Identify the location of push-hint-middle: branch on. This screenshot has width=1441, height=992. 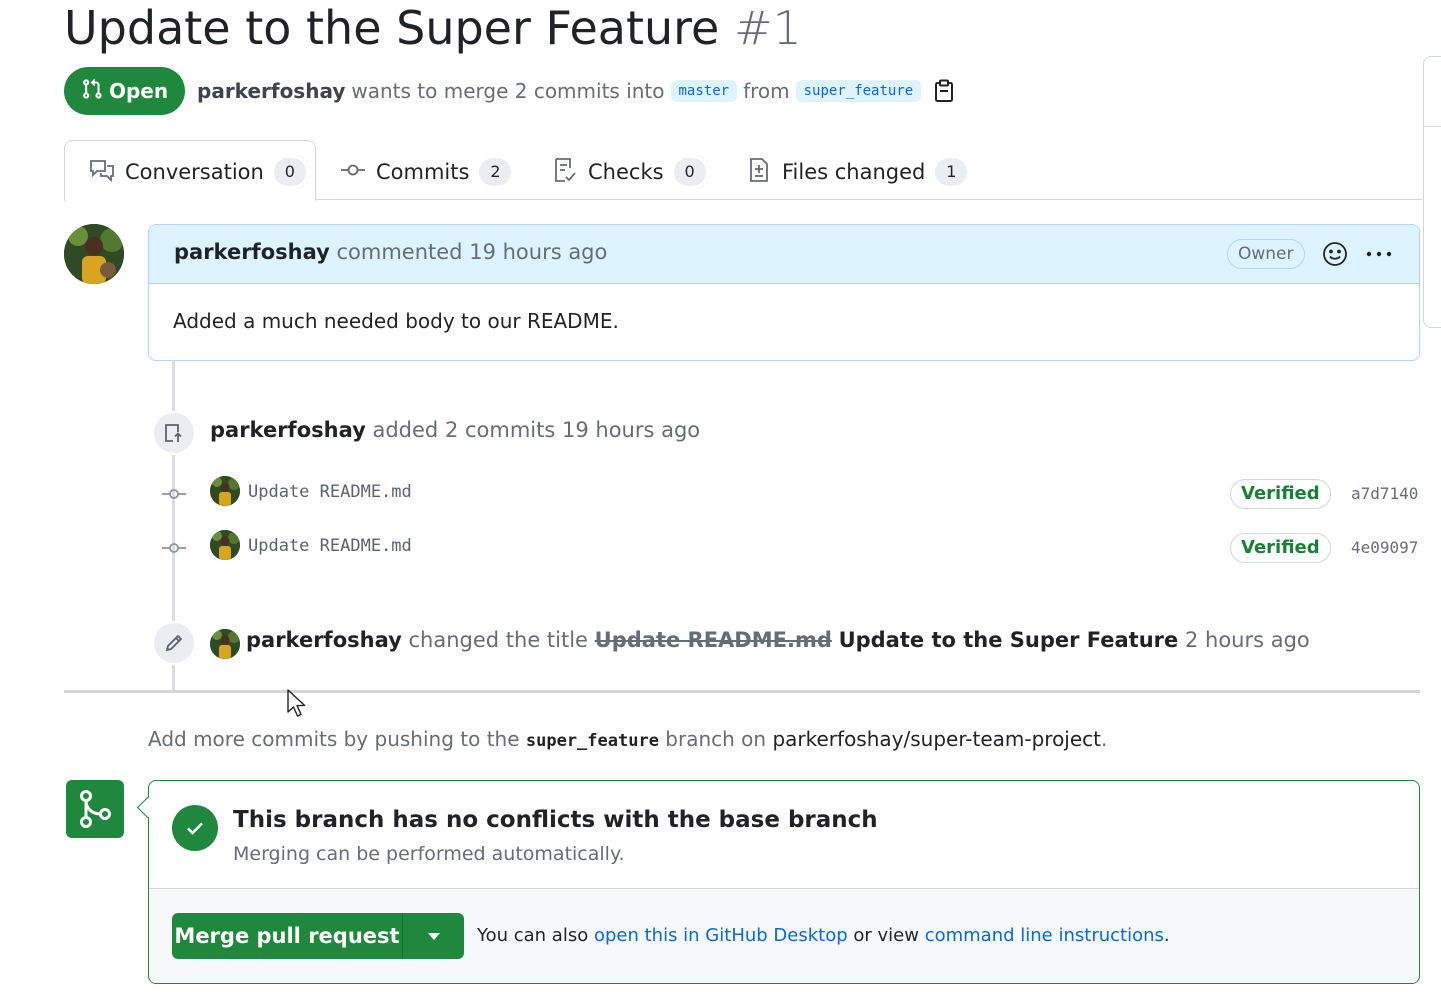
(716, 739).